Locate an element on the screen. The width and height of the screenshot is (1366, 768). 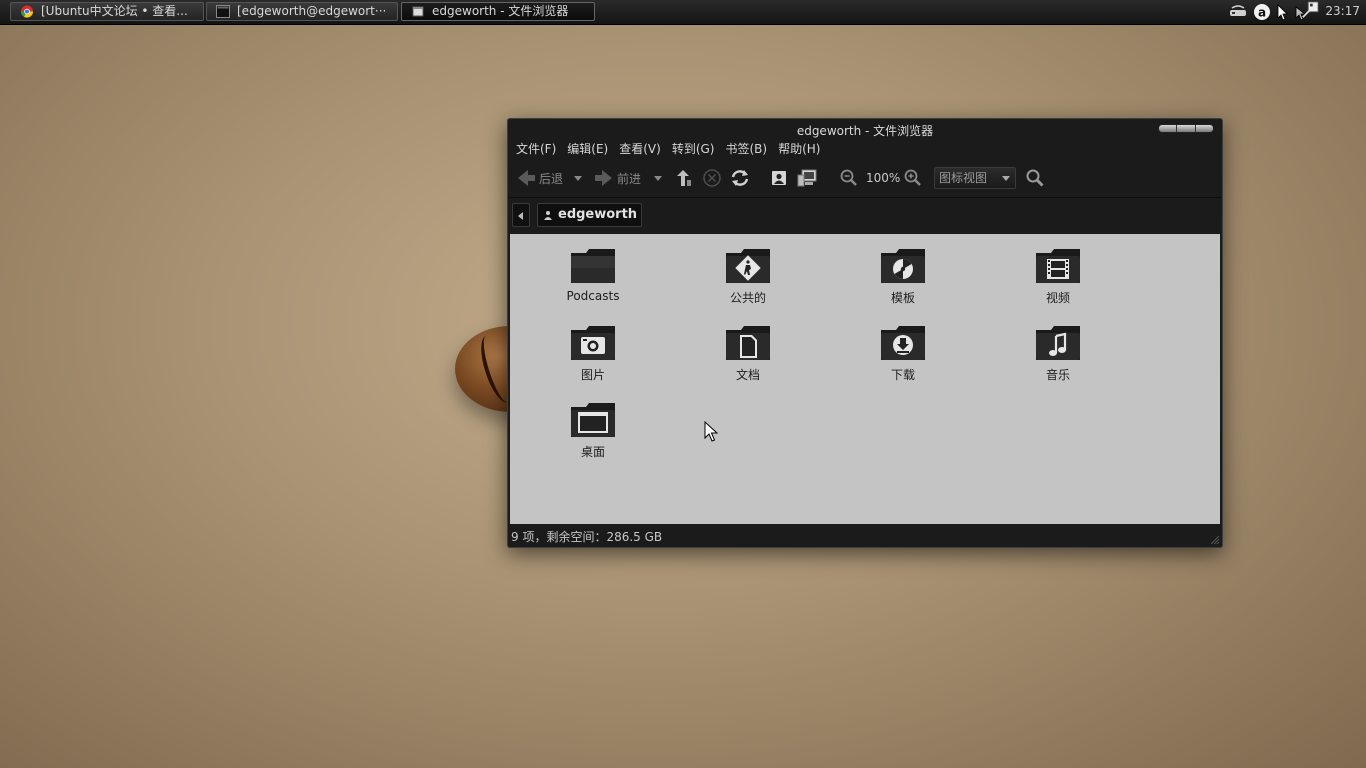
forward-history-dropdown is located at coordinates (658, 178).